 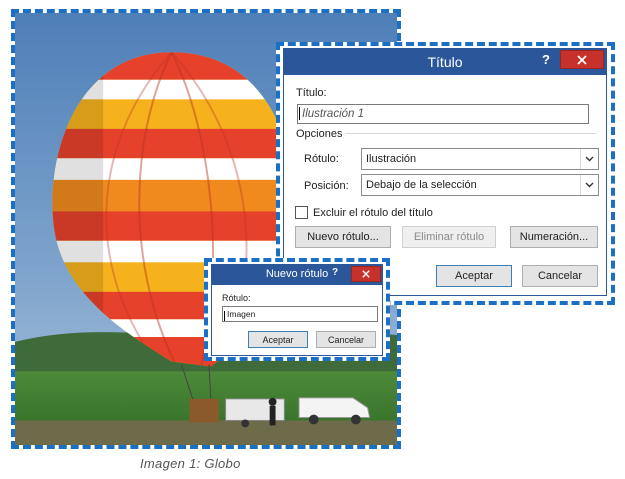 What do you see at coordinates (333, 114) in the screenshot?
I see `title-input-value: Ilustración 1` at bounding box center [333, 114].